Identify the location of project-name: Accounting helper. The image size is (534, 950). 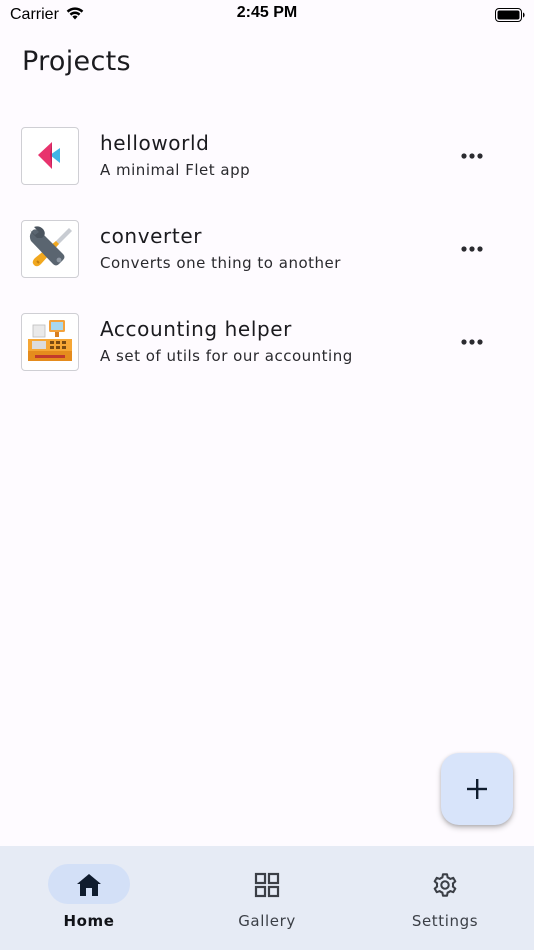
(196, 329).